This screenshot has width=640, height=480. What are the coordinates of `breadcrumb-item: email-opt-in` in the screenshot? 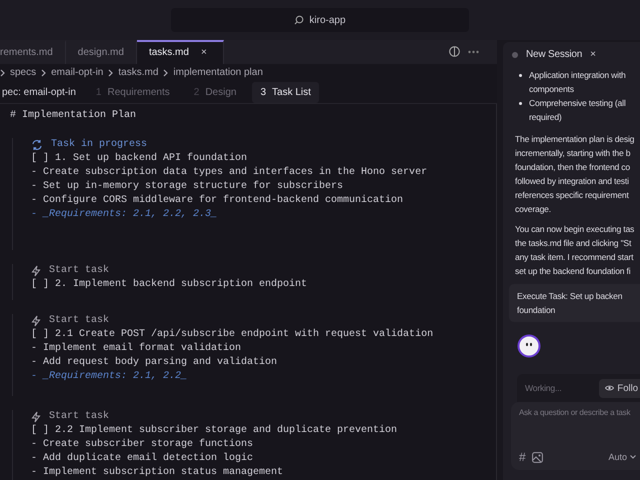 It's located at (77, 72).